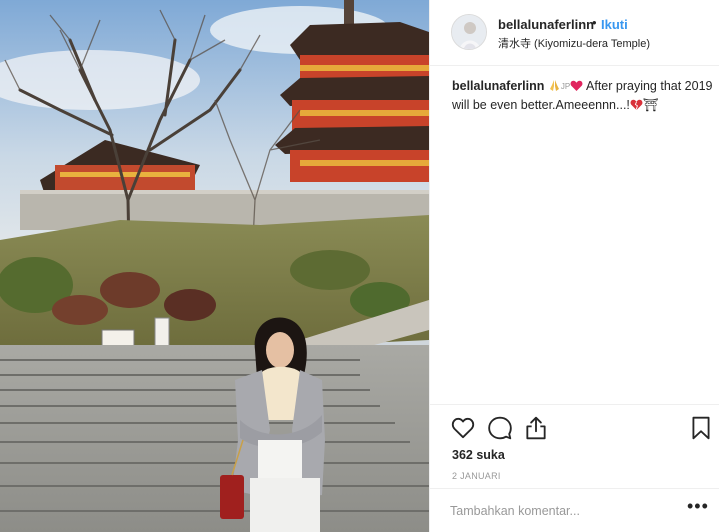 This screenshot has height=532, width=719. Describe the element at coordinates (574, 404) in the screenshot. I see `actions-divider` at that location.